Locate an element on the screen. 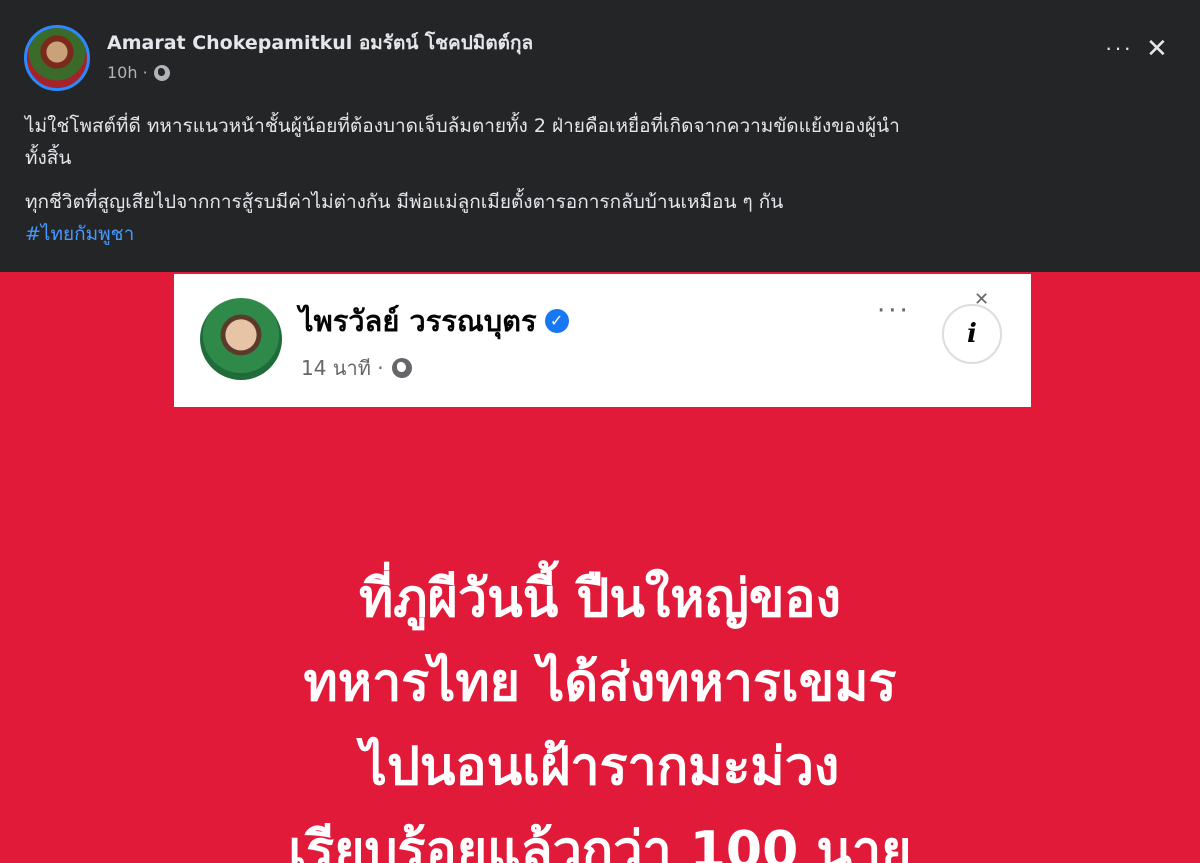  quoted-author-name: ไพรวัลย์ วรรณบุตร ✓ is located at coordinates (434, 321).